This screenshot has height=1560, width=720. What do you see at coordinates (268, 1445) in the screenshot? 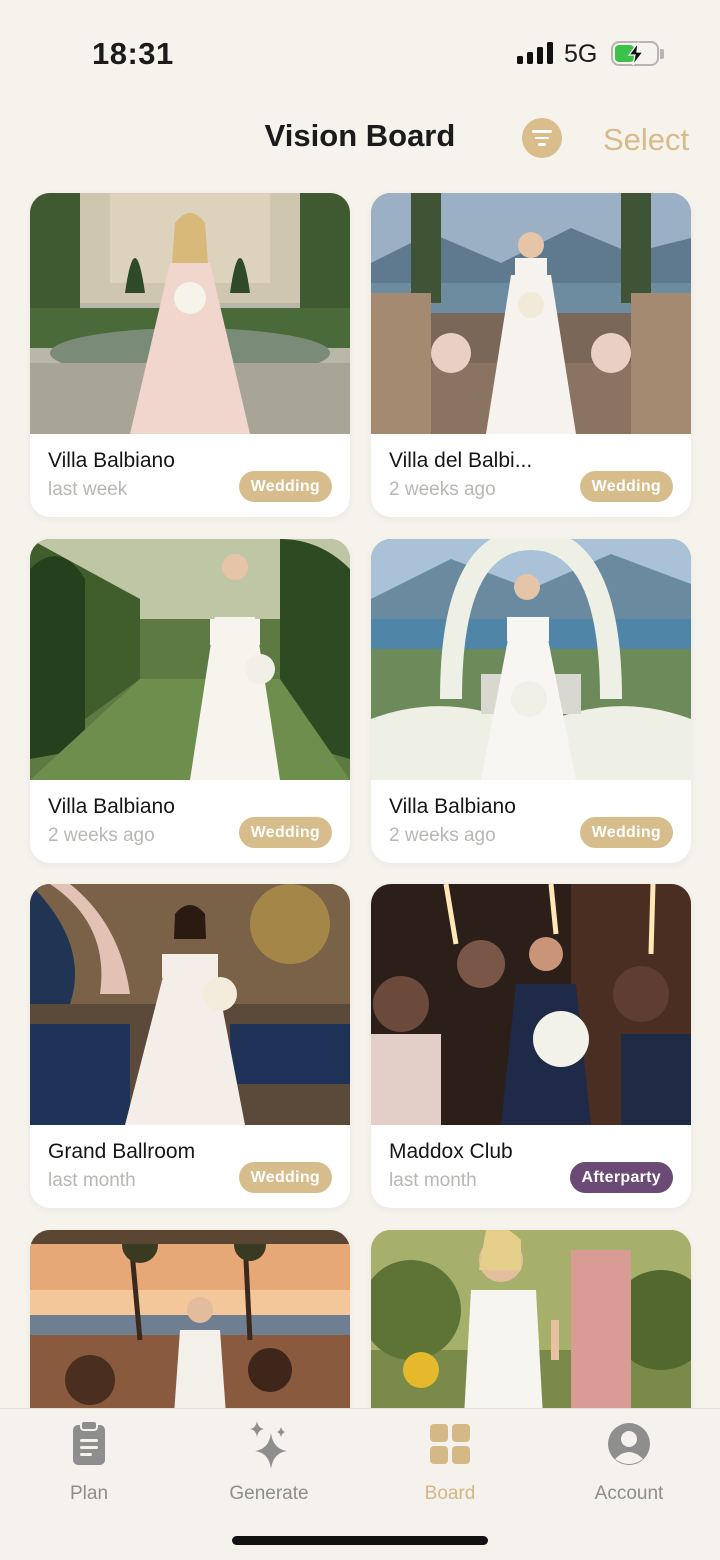
I see `sparkles-icon` at bounding box center [268, 1445].